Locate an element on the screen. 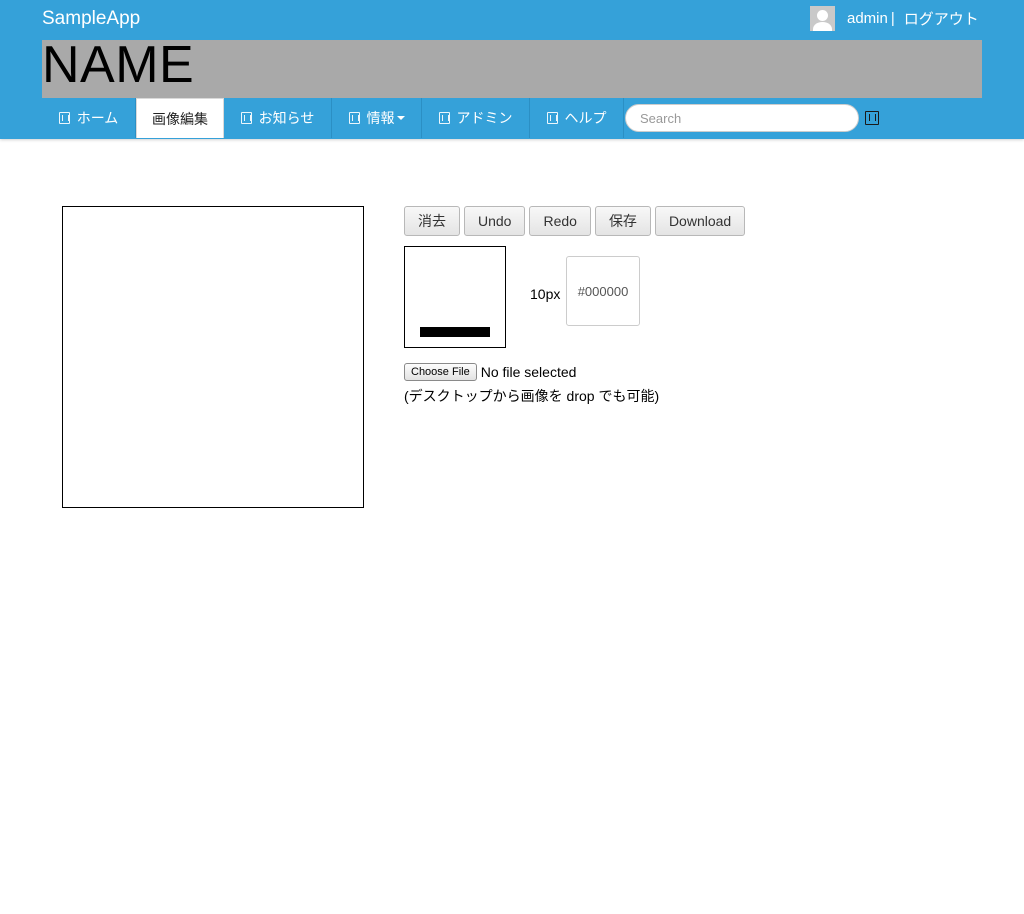  drop-hint: (デスクトップから画像を drop でも可能) is located at coordinates (532, 396).